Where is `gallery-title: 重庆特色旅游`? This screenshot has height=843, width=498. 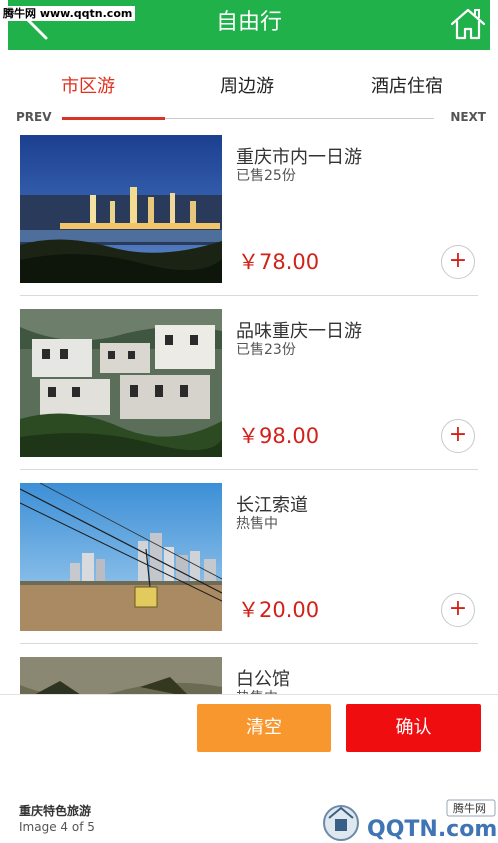
gallery-title: 重庆特色旅游 is located at coordinates (55, 811).